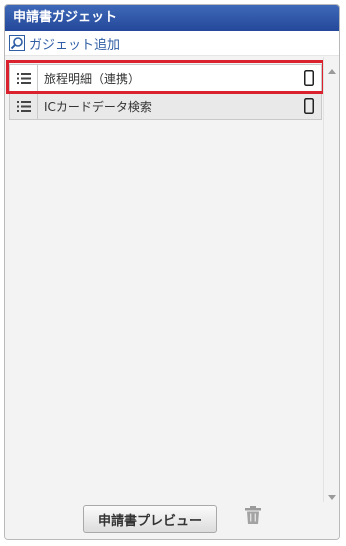 Image resolution: width=346 pixels, height=546 pixels. Describe the element at coordinates (172, 43) in the screenshot. I see `add-gadget-link: ガジェット追加` at that location.